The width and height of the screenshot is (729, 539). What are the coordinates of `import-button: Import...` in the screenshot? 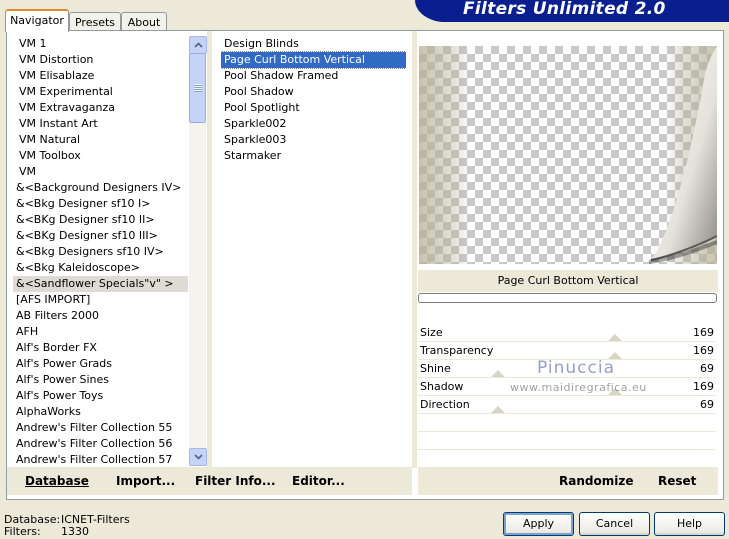 It's located at (145, 481).